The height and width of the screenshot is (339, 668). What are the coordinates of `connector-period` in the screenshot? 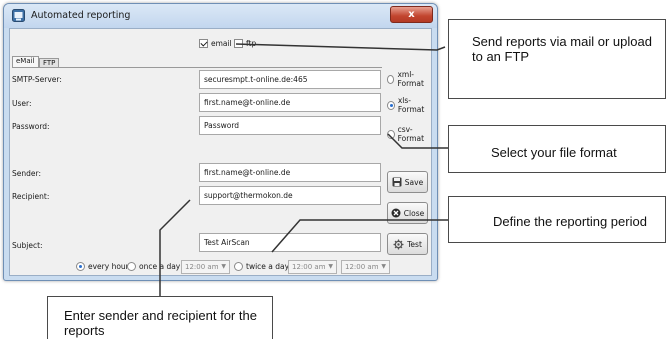 It's located at (359, 236).